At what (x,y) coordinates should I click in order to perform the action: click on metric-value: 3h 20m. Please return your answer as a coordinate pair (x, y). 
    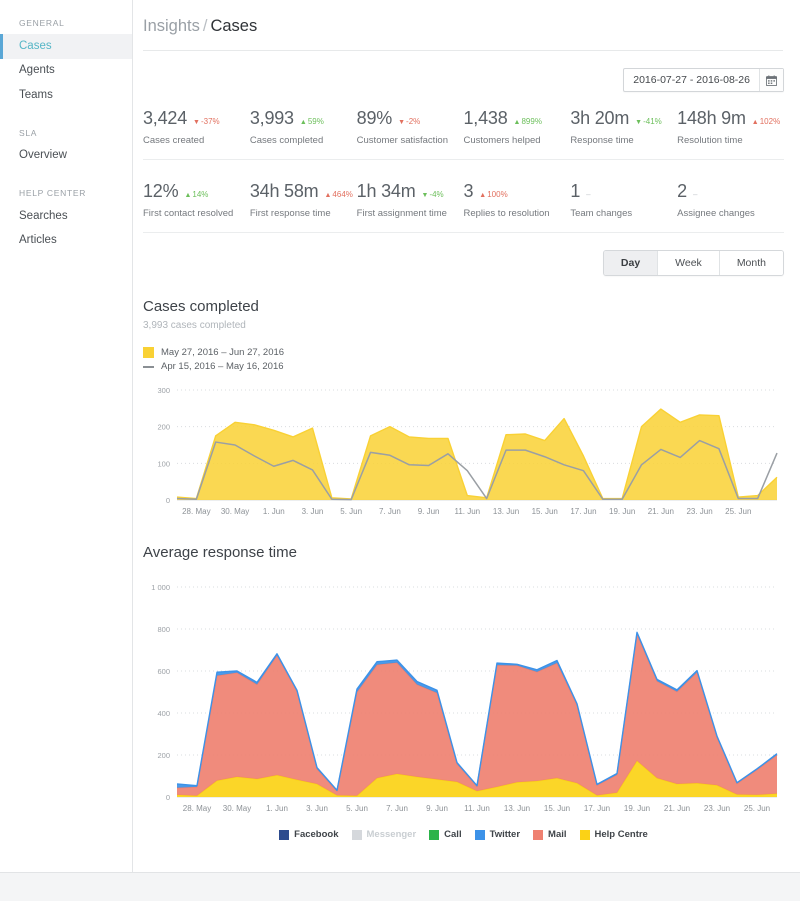
    Looking at the image, I should click on (600, 118).